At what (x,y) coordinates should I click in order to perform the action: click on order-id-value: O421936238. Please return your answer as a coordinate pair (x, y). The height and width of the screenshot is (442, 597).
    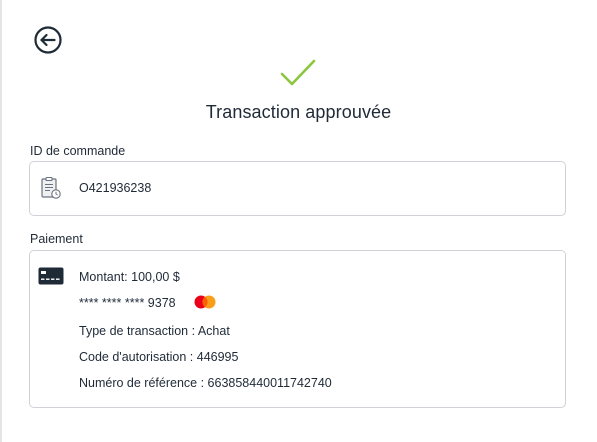
    Looking at the image, I should click on (115, 188).